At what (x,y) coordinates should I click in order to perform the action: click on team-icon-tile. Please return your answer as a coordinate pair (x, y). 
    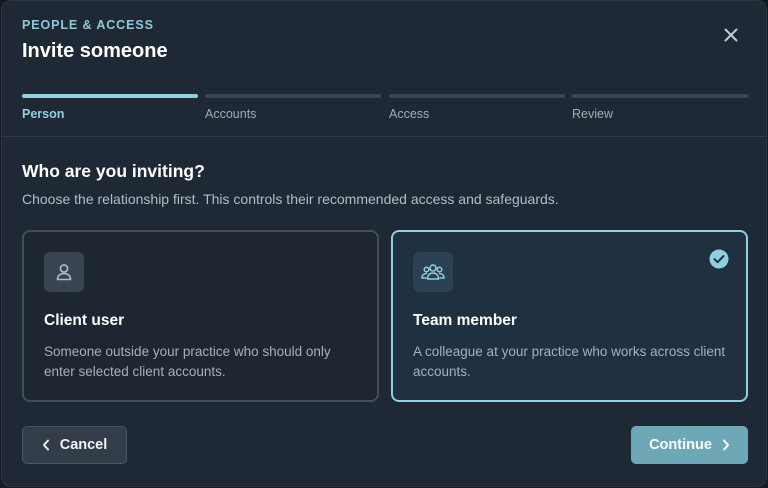
    Looking at the image, I should click on (433, 272).